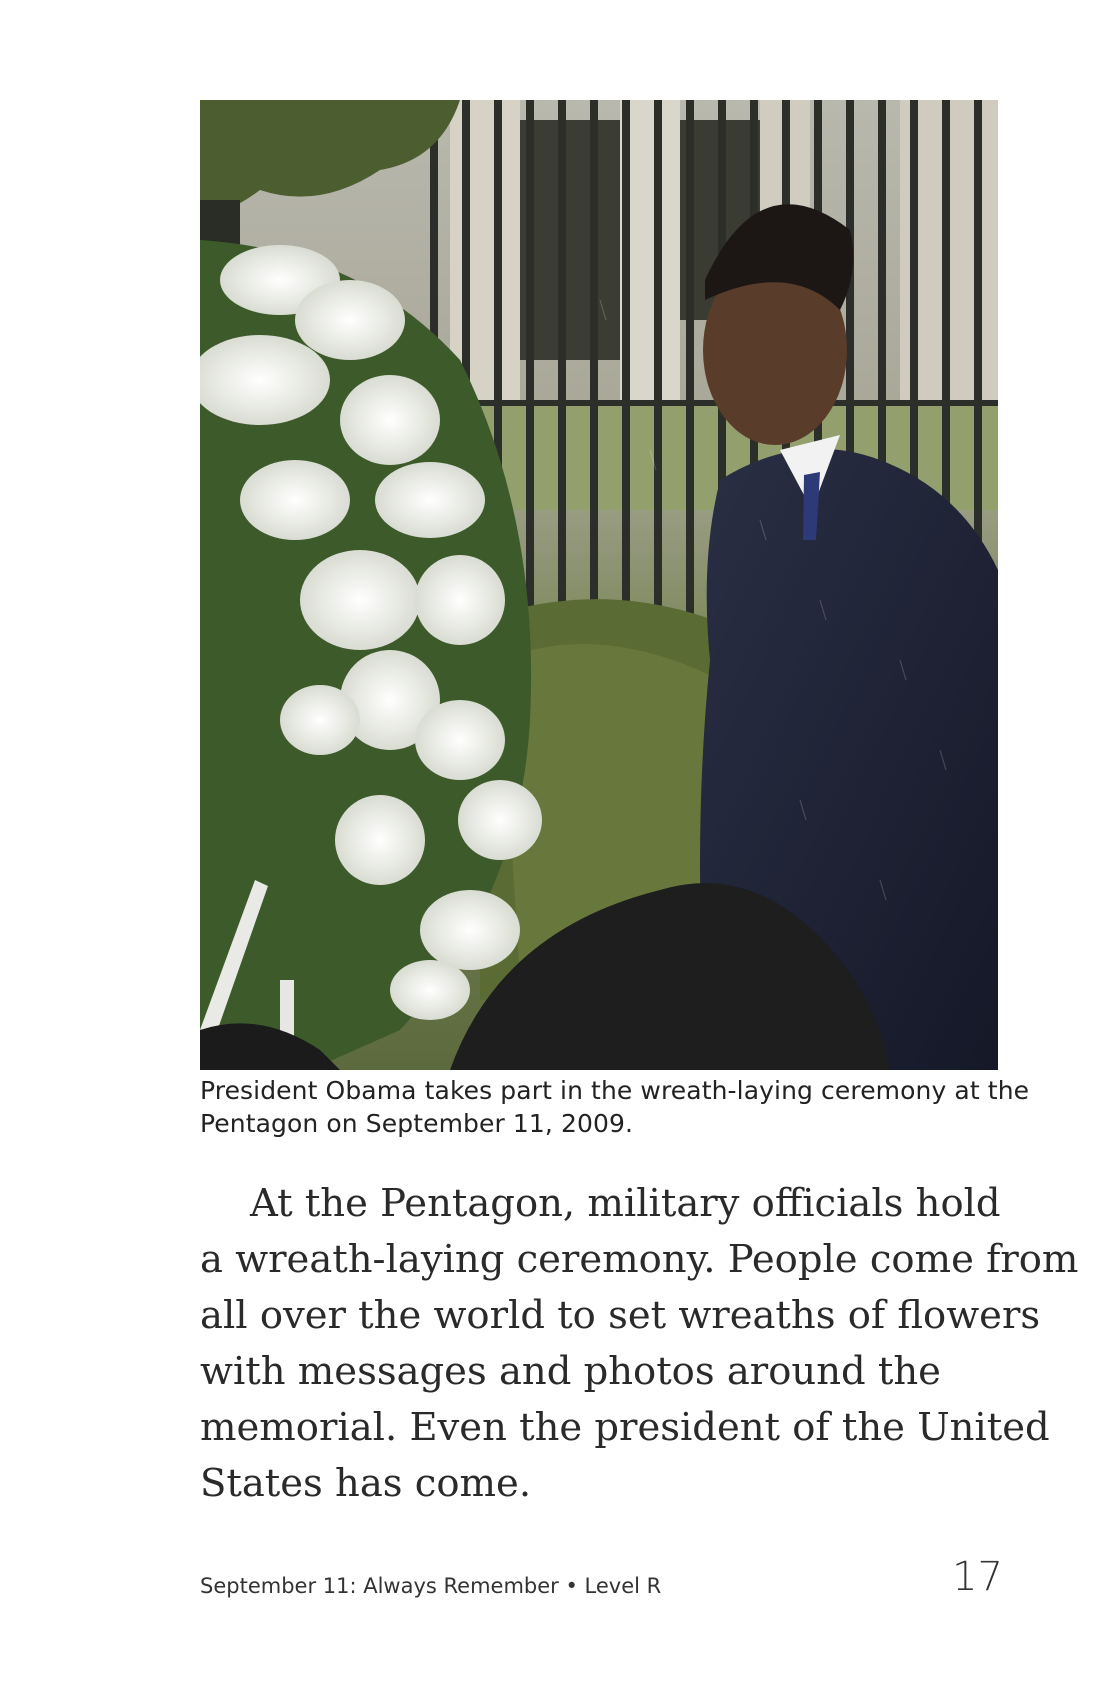 The image size is (1100, 1700). Describe the element at coordinates (417, 1123) in the screenshot. I see `caption-line: Pentagon on September 11, 2009.` at that location.